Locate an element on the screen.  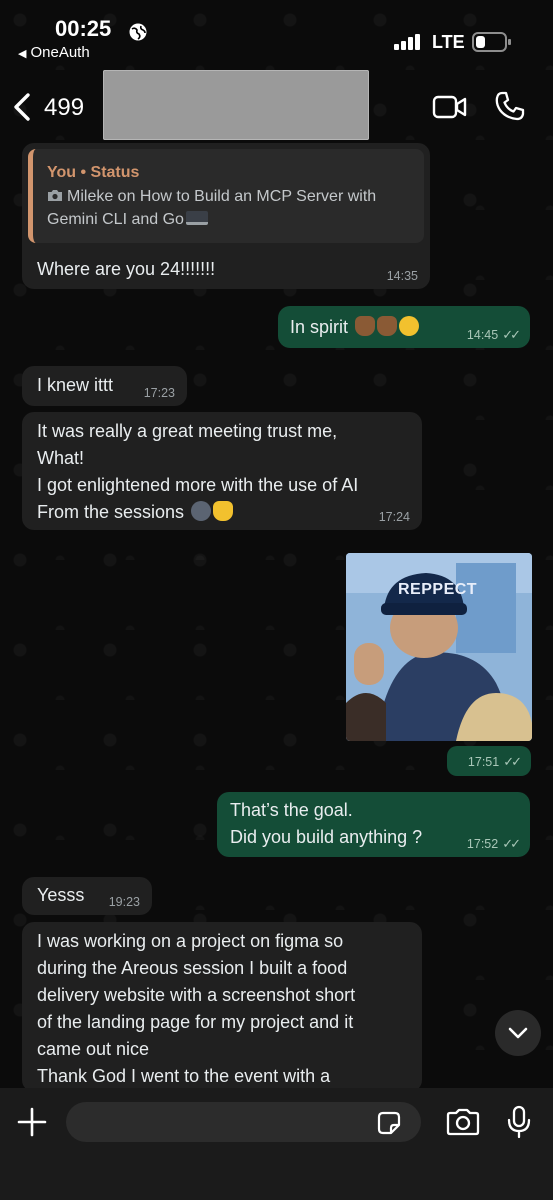
unread-count: 499 is located at coordinates (64, 108).